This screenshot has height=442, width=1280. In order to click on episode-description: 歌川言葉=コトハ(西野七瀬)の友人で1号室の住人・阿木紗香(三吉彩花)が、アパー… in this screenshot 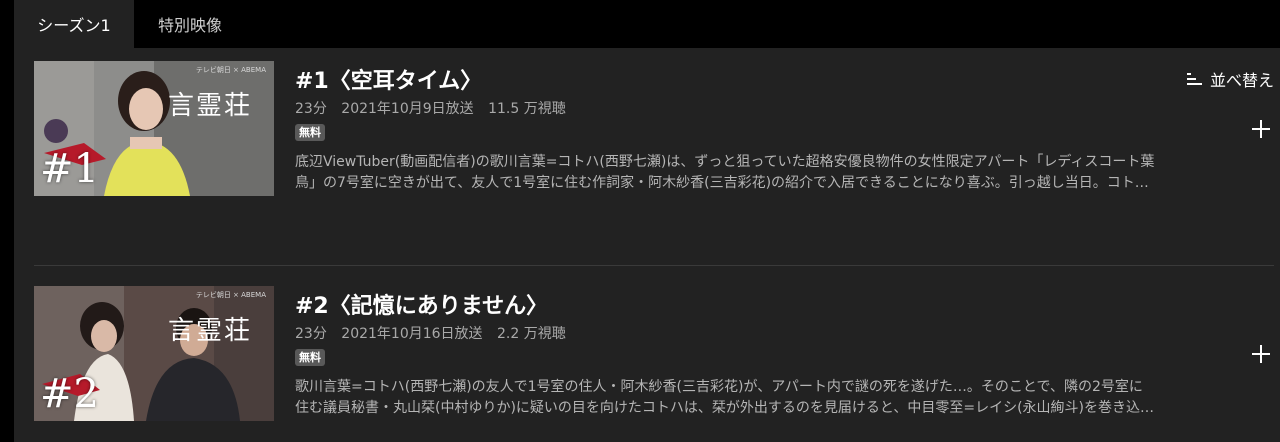, I will do `click(760, 398)`.